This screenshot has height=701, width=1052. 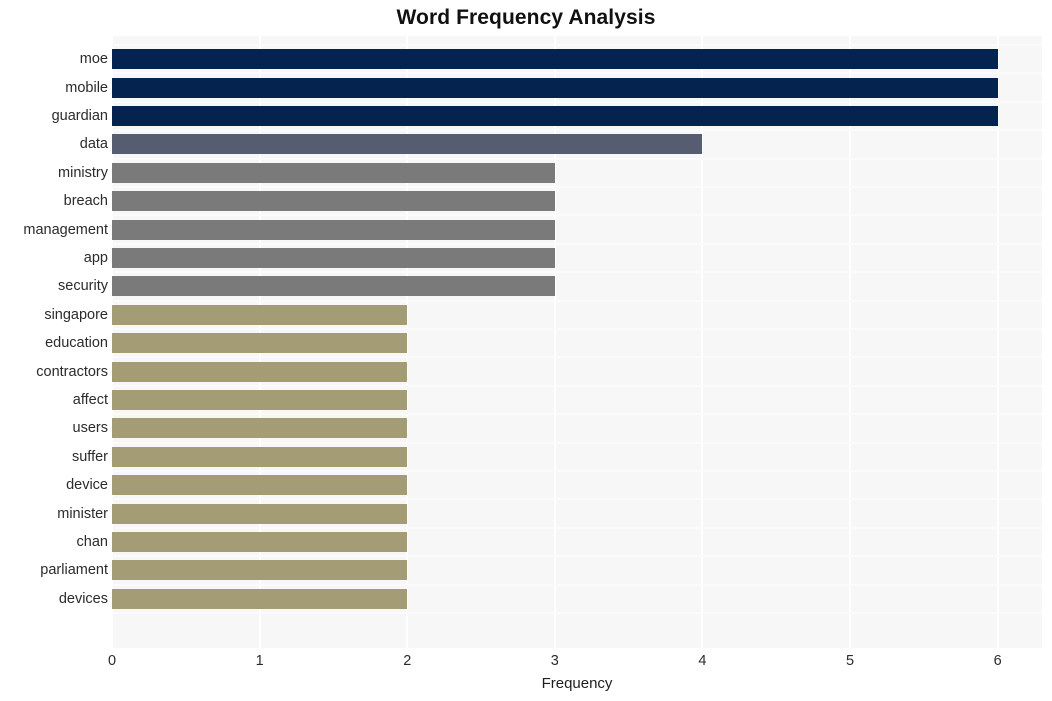 What do you see at coordinates (526, 17) in the screenshot?
I see `chart-title: Word Frequency Analysis` at bounding box center [526, 17].